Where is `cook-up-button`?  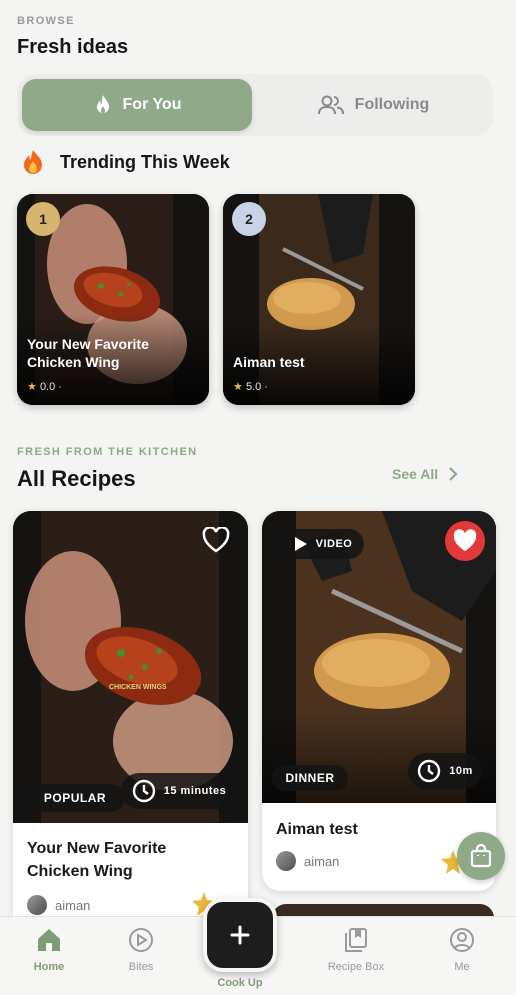
cook-up-button is located at coordinates (240, 935).